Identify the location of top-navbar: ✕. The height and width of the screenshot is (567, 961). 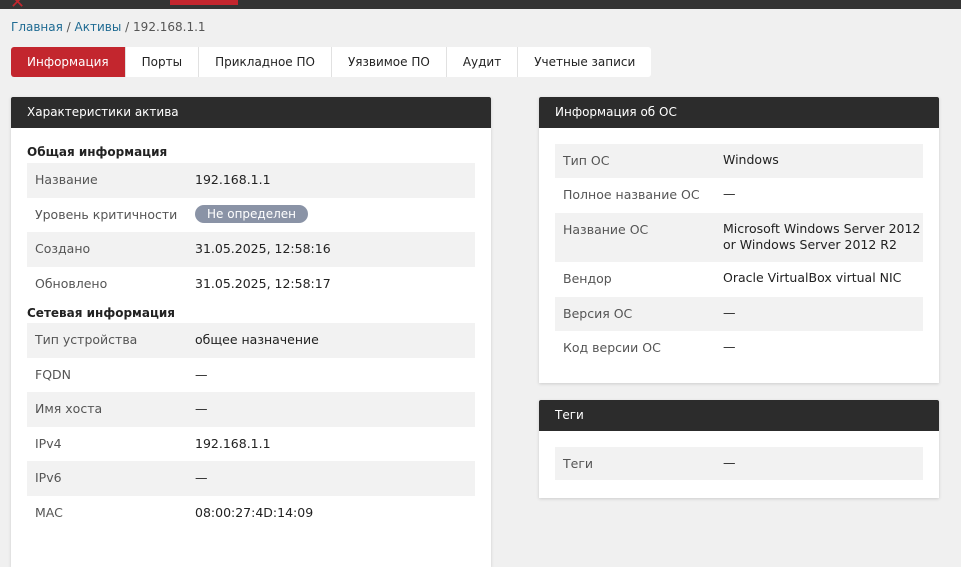
(480, 6).